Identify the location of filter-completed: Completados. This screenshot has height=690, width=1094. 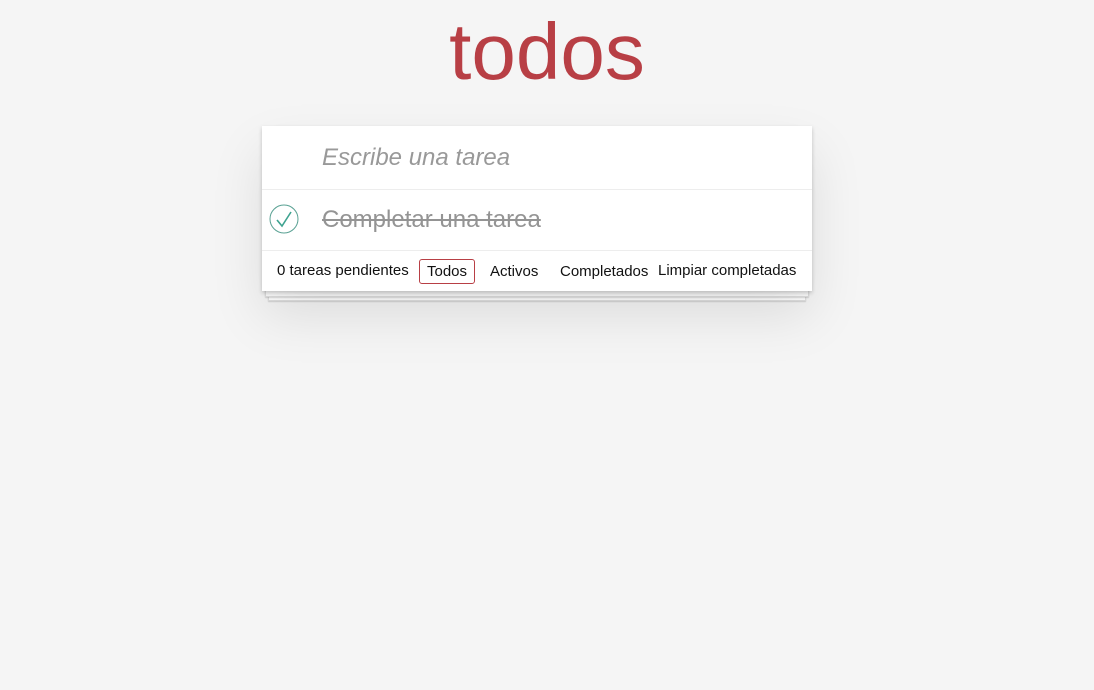
(604, 270).